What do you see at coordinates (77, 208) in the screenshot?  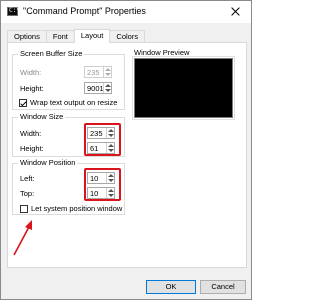 I see `let-system-label: Let system position window` at bounding box center [77, 208].